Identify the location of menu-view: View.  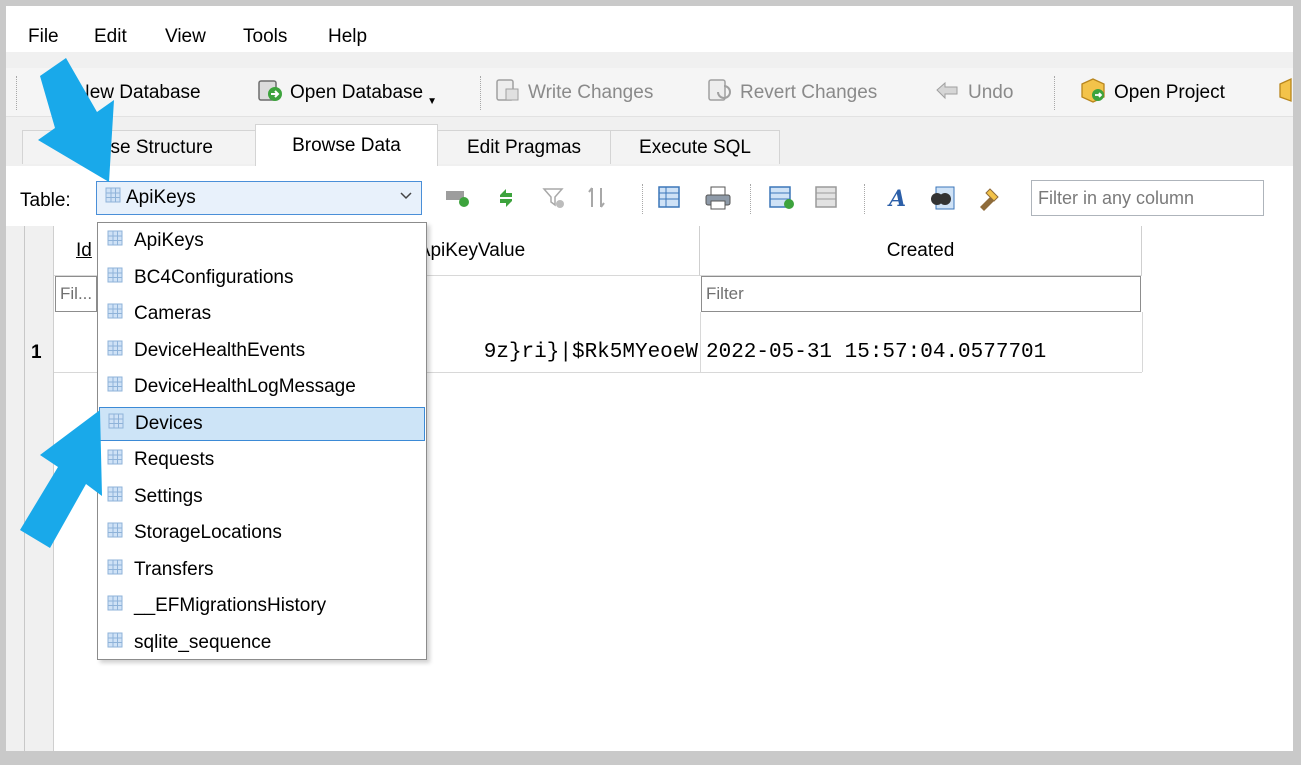
(185, 37).